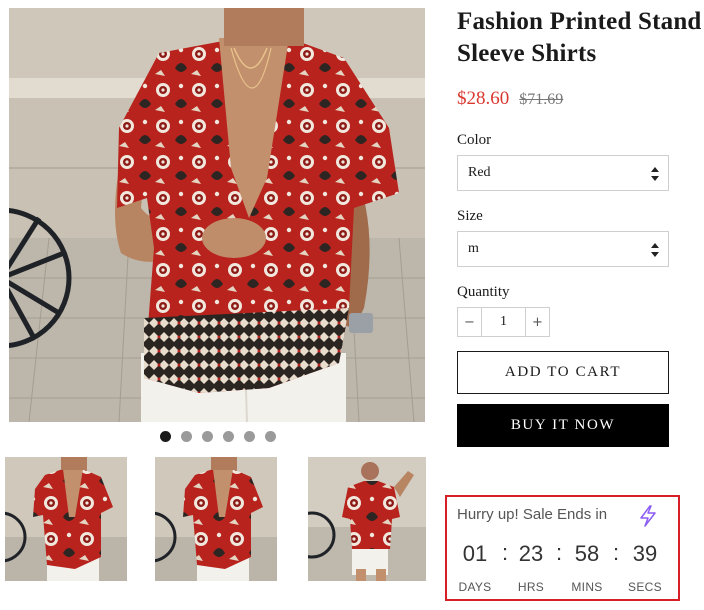 This screenshot has height=610, width=704. What do you see at coordinates (587, 553) in the screenshot?
I see `countdown-minutes: 58` at bounding box center [587, 553].